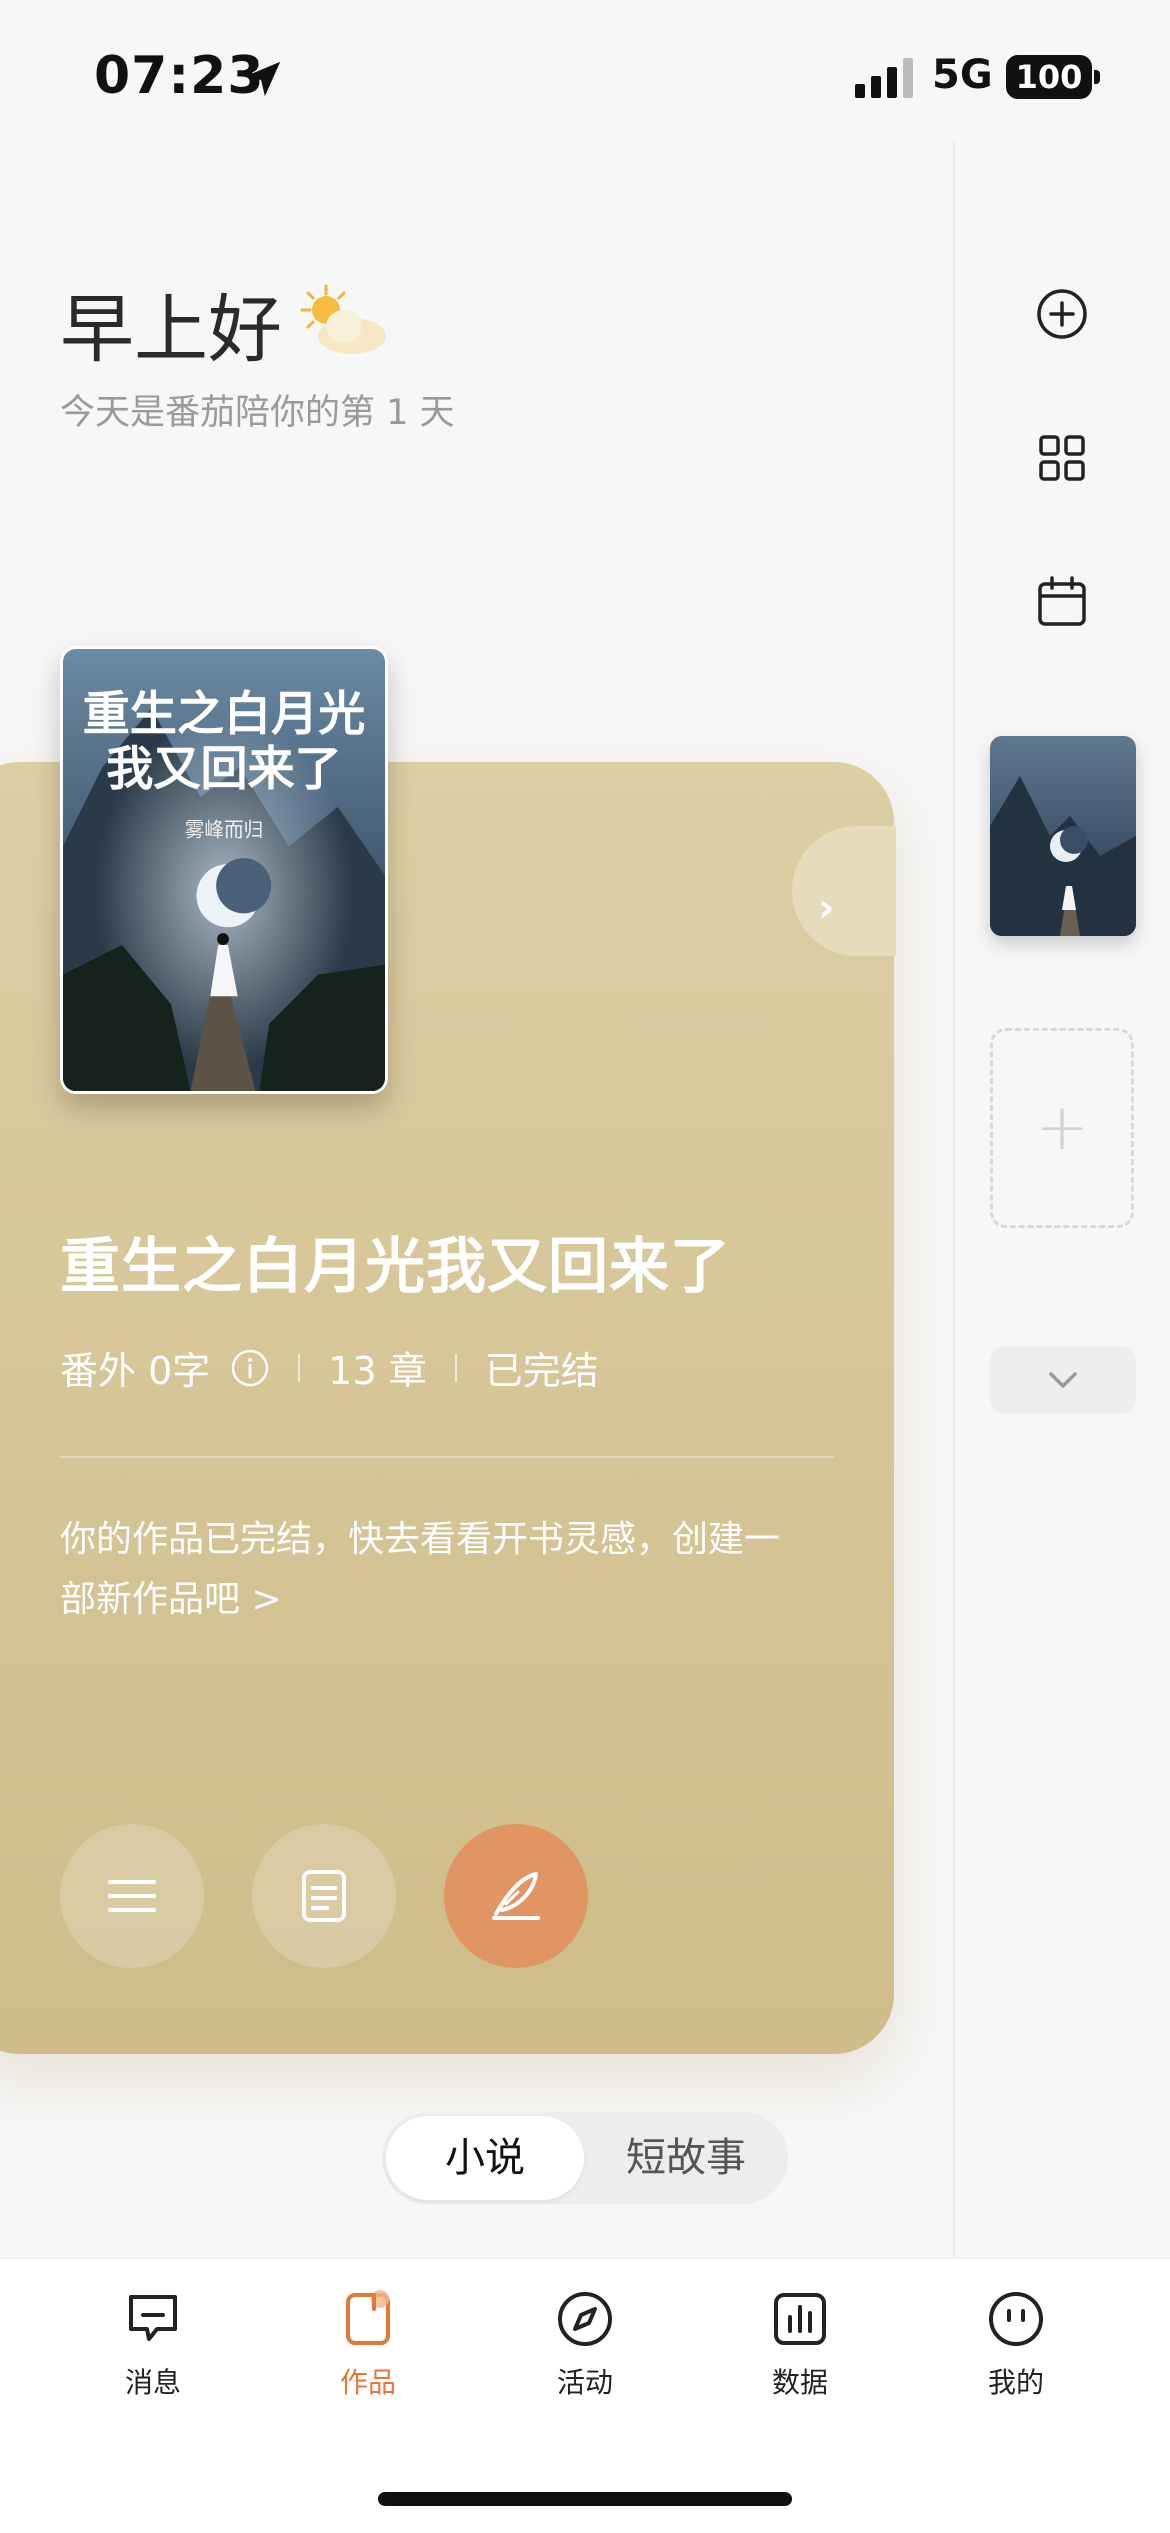 This screenshot has height=2533, width=1170. Describe the element at coordinates (224, 769) in the screenshot. I see `cover-title-line2: 我又回来了` at that location.